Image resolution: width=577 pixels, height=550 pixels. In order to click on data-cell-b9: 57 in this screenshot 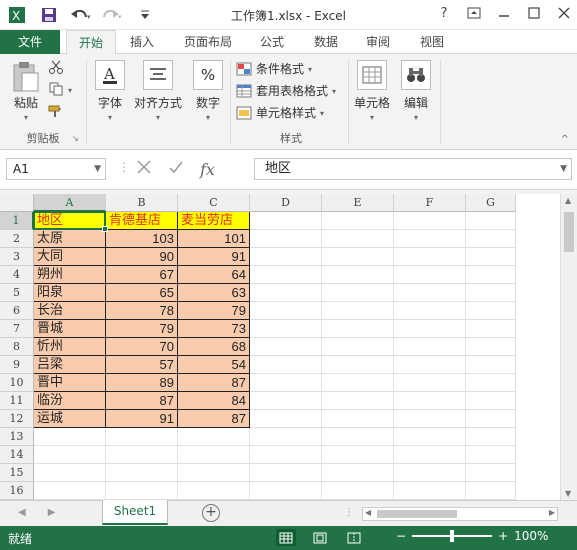, I will do `click(142, 365)`.